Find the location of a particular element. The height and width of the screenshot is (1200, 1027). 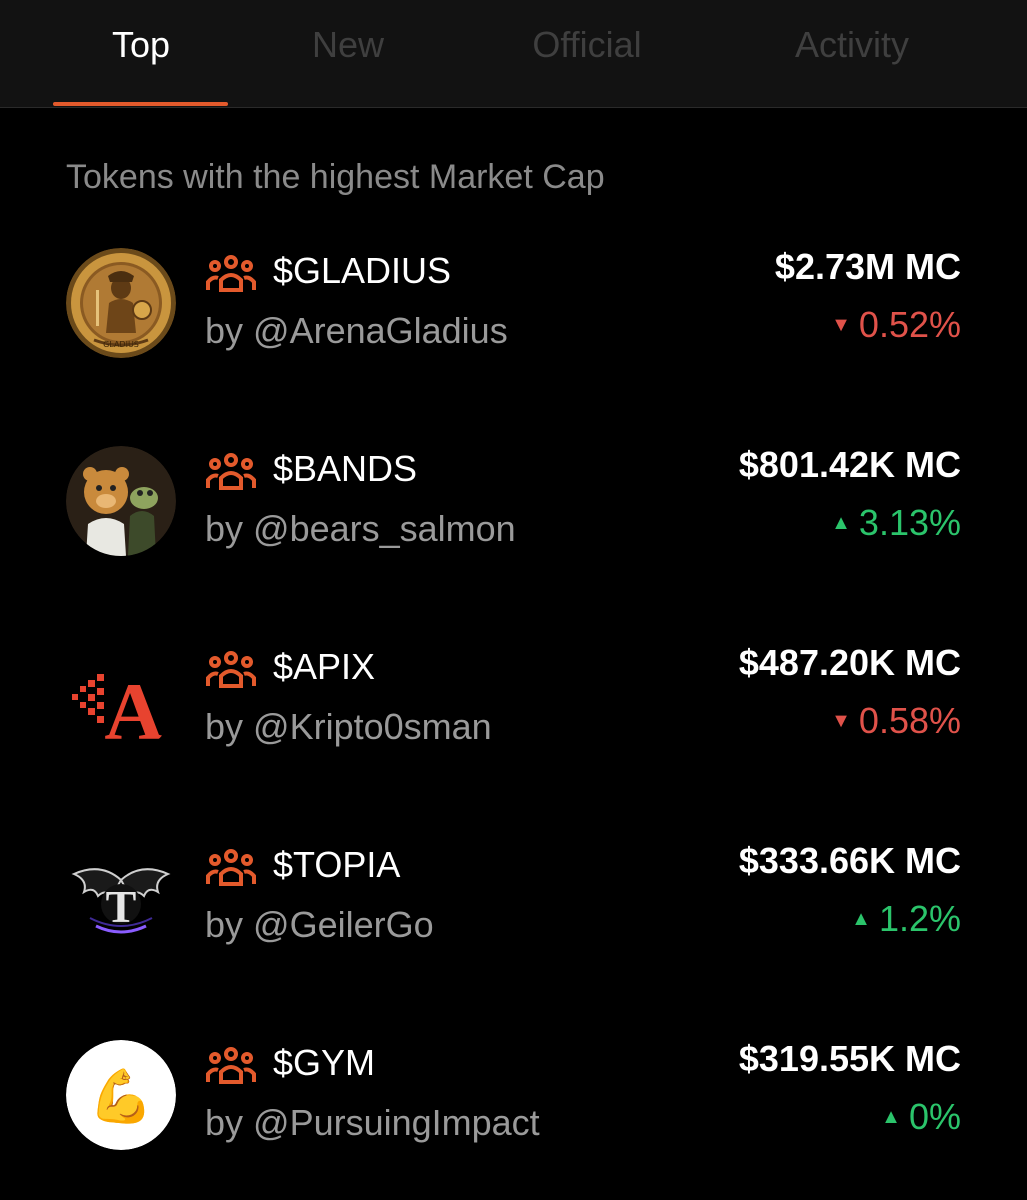

token-avatar: GLADIUS is located at coordinates (121, 303).